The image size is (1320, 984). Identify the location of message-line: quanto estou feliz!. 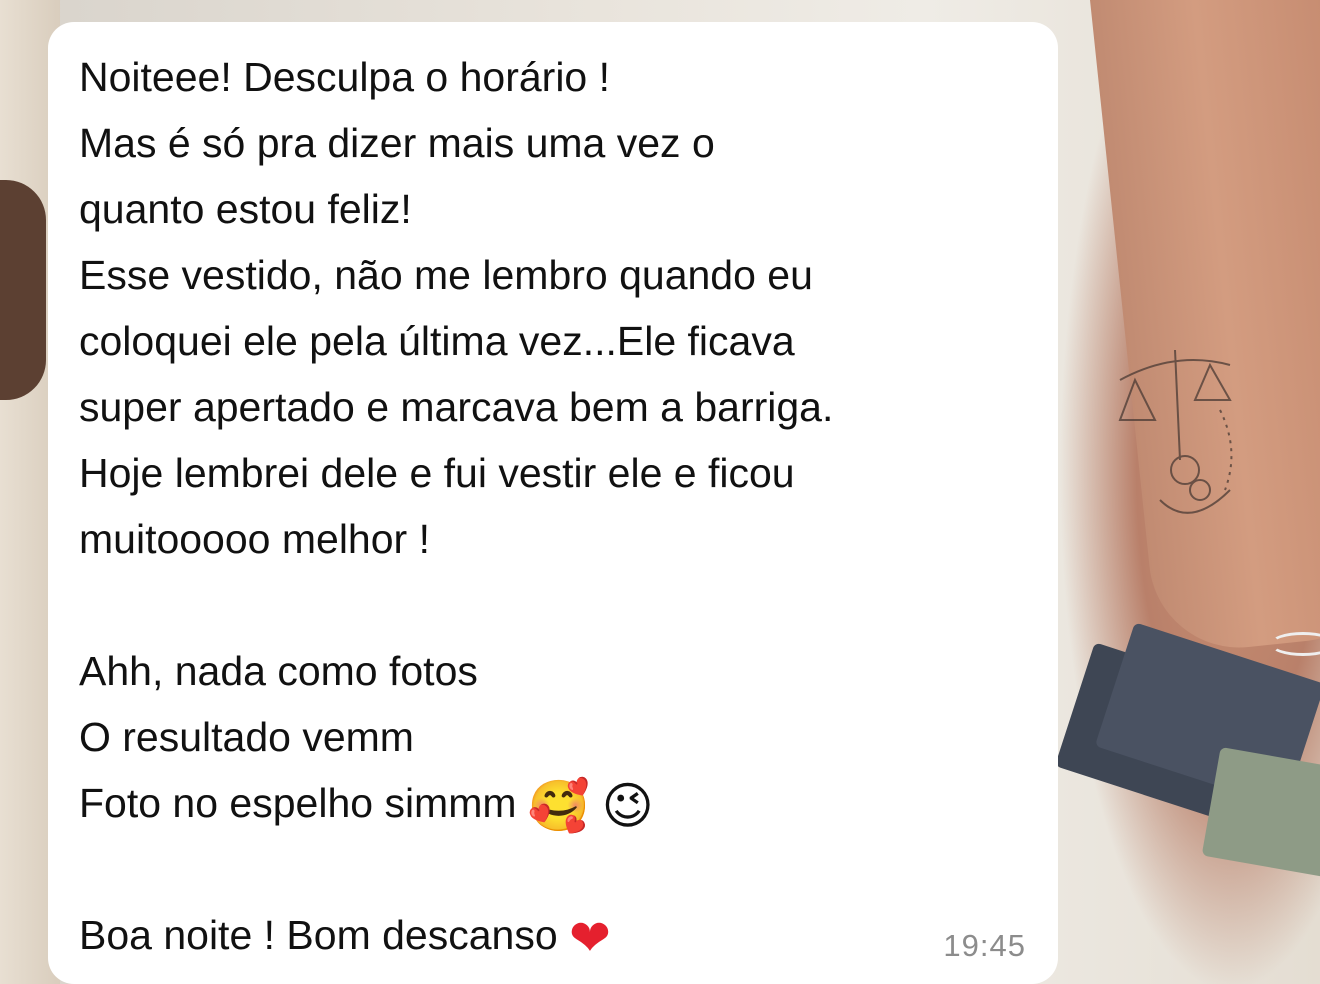
(245, 209).